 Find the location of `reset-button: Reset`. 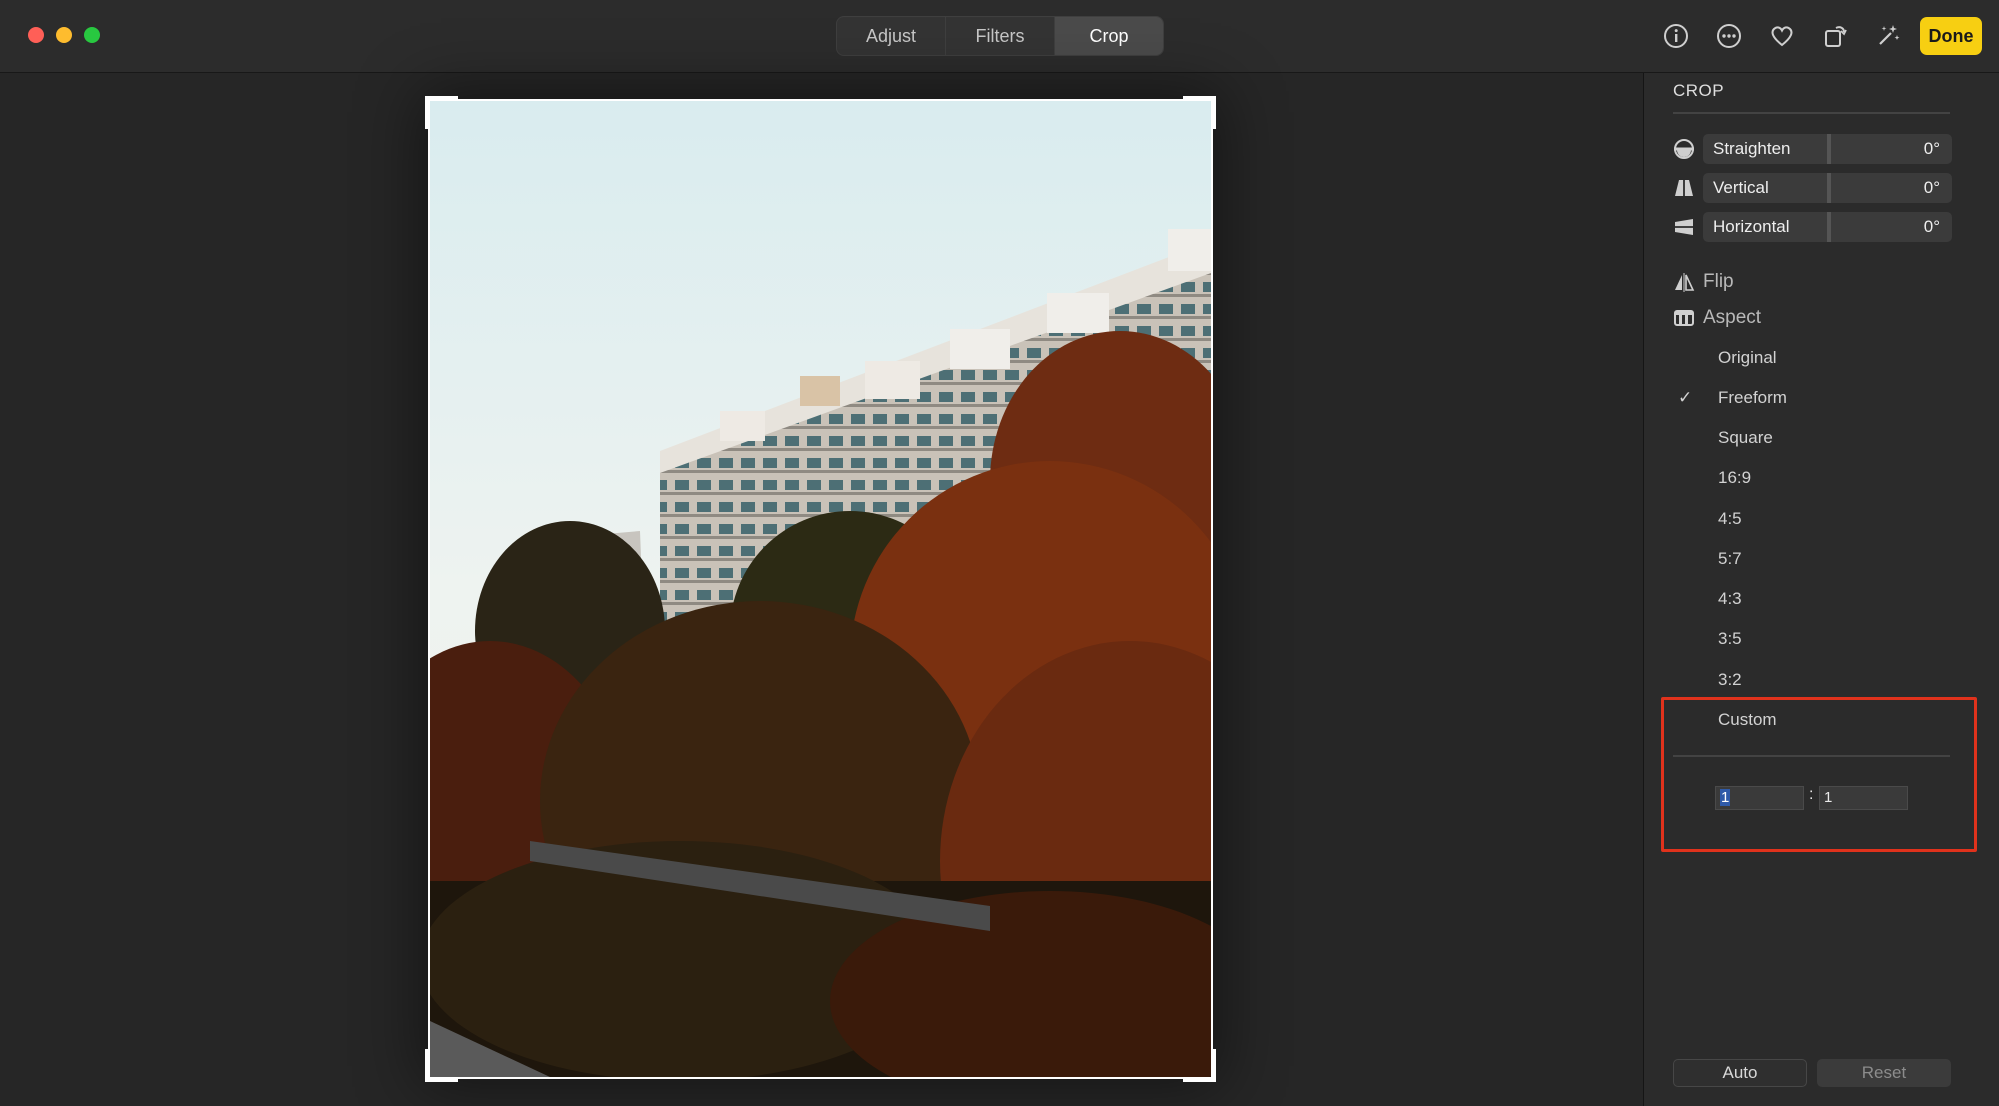

reset-button: Reset is located at coordinates (1884, 1073).